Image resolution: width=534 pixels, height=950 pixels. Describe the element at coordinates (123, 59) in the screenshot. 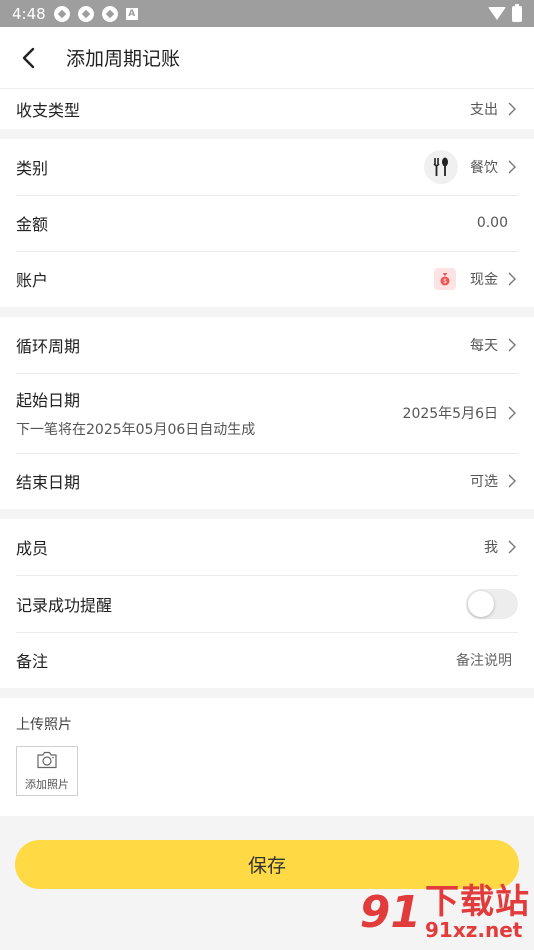

I see `page-title: 添加周期记账` at that location.